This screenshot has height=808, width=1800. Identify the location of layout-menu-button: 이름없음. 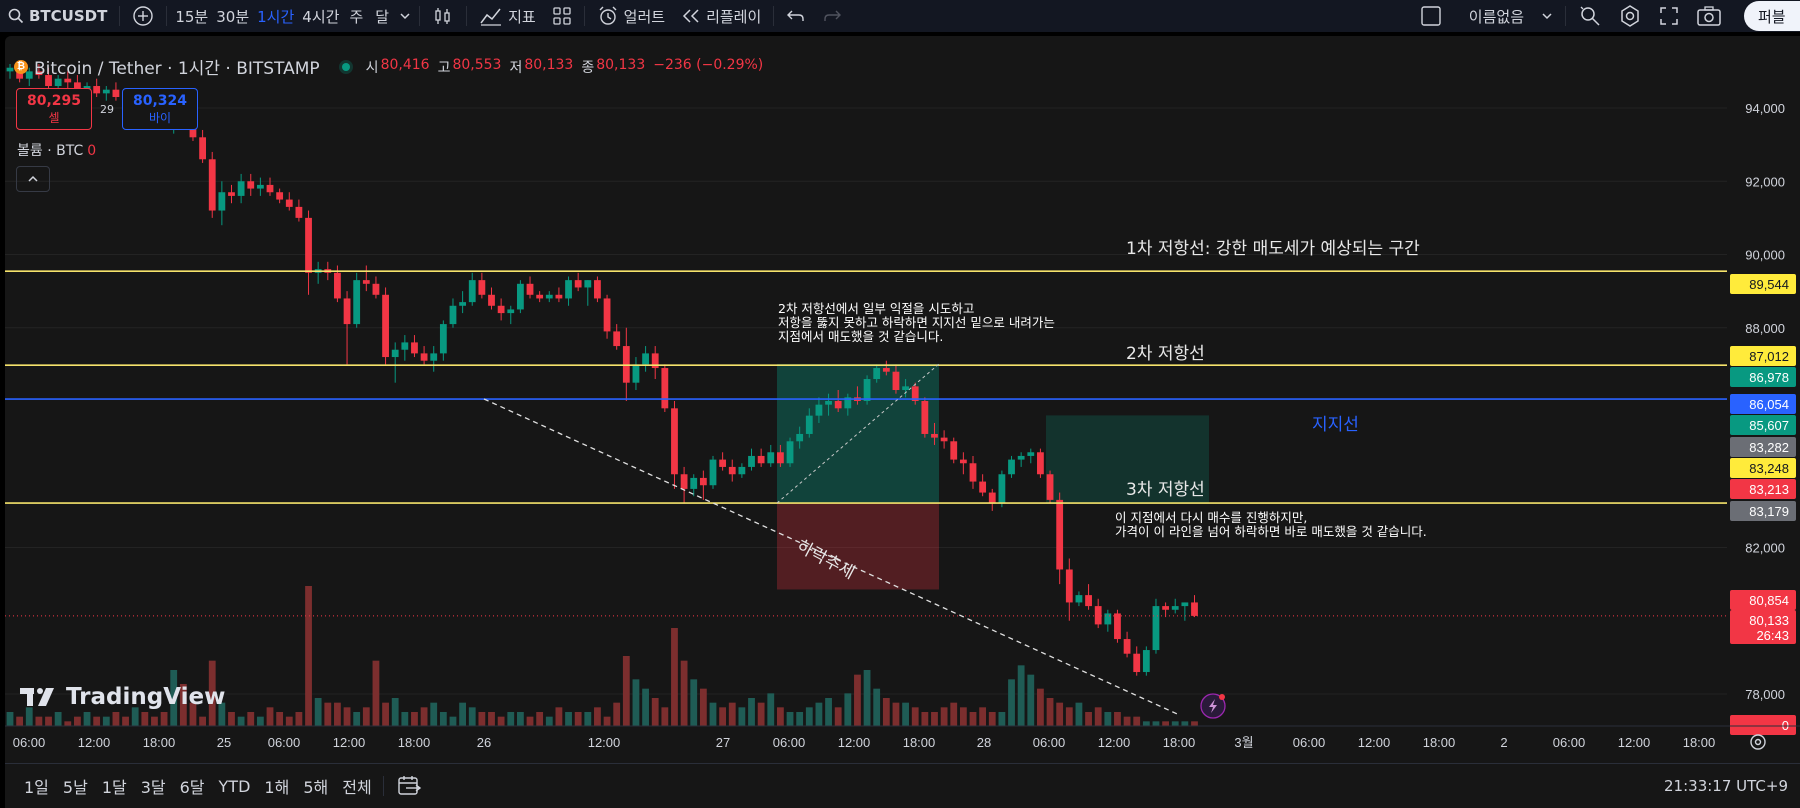
(1486, 16).